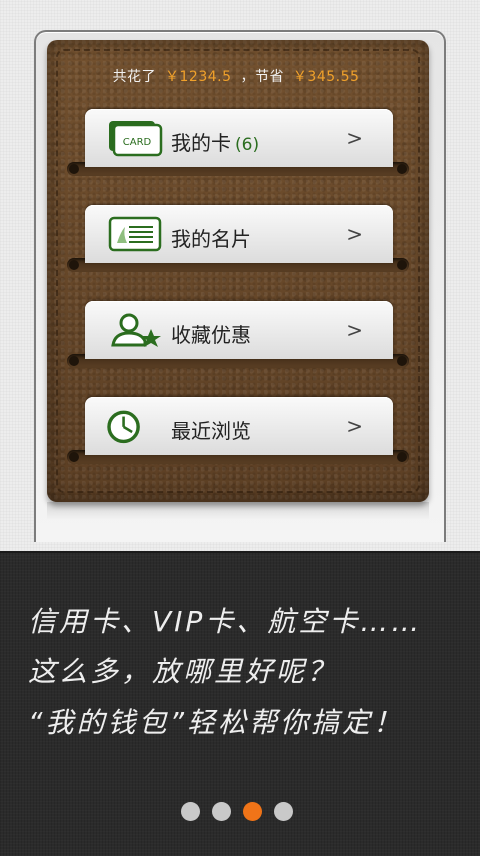 This screenshot has width=480, height=856. I want to click on menu-item-recently-viewed: 最近浏览 >, so click(239, 426).